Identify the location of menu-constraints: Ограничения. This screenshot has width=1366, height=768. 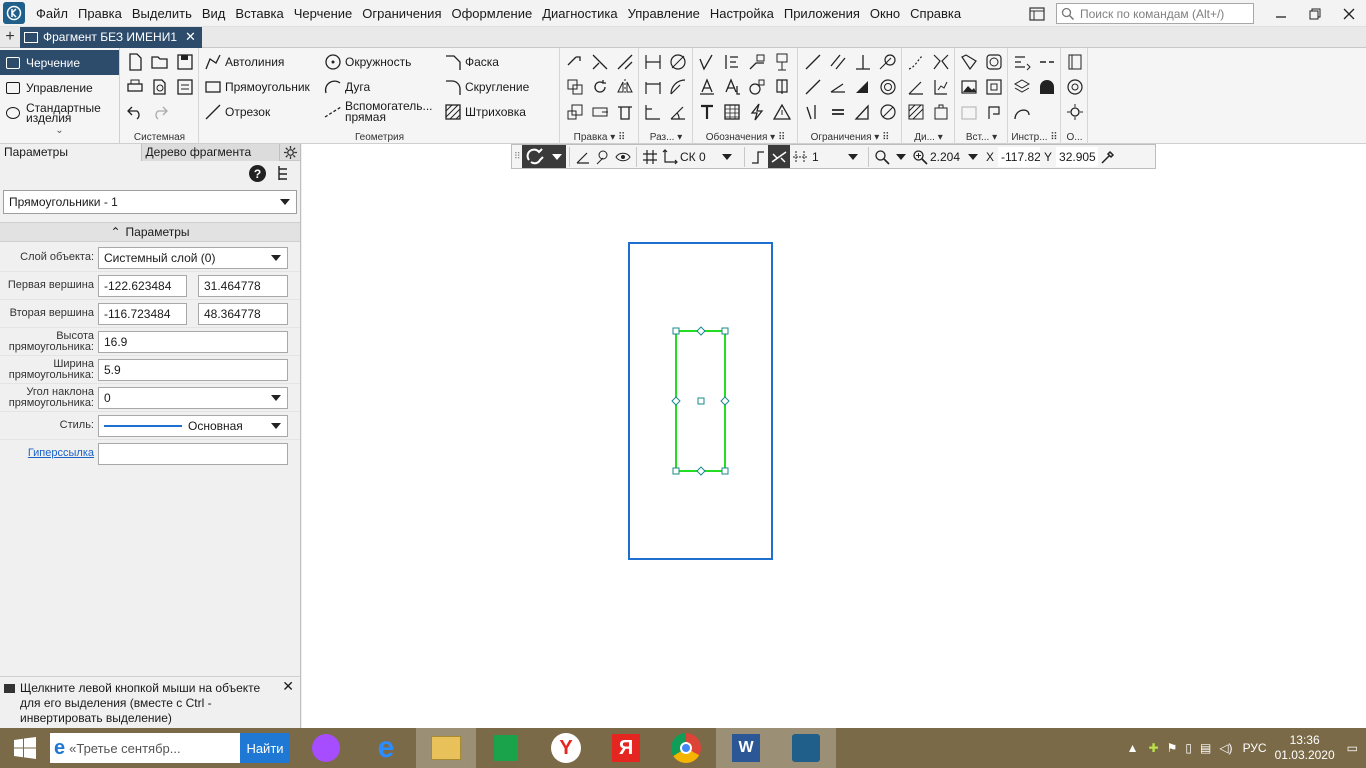
(401, 13).